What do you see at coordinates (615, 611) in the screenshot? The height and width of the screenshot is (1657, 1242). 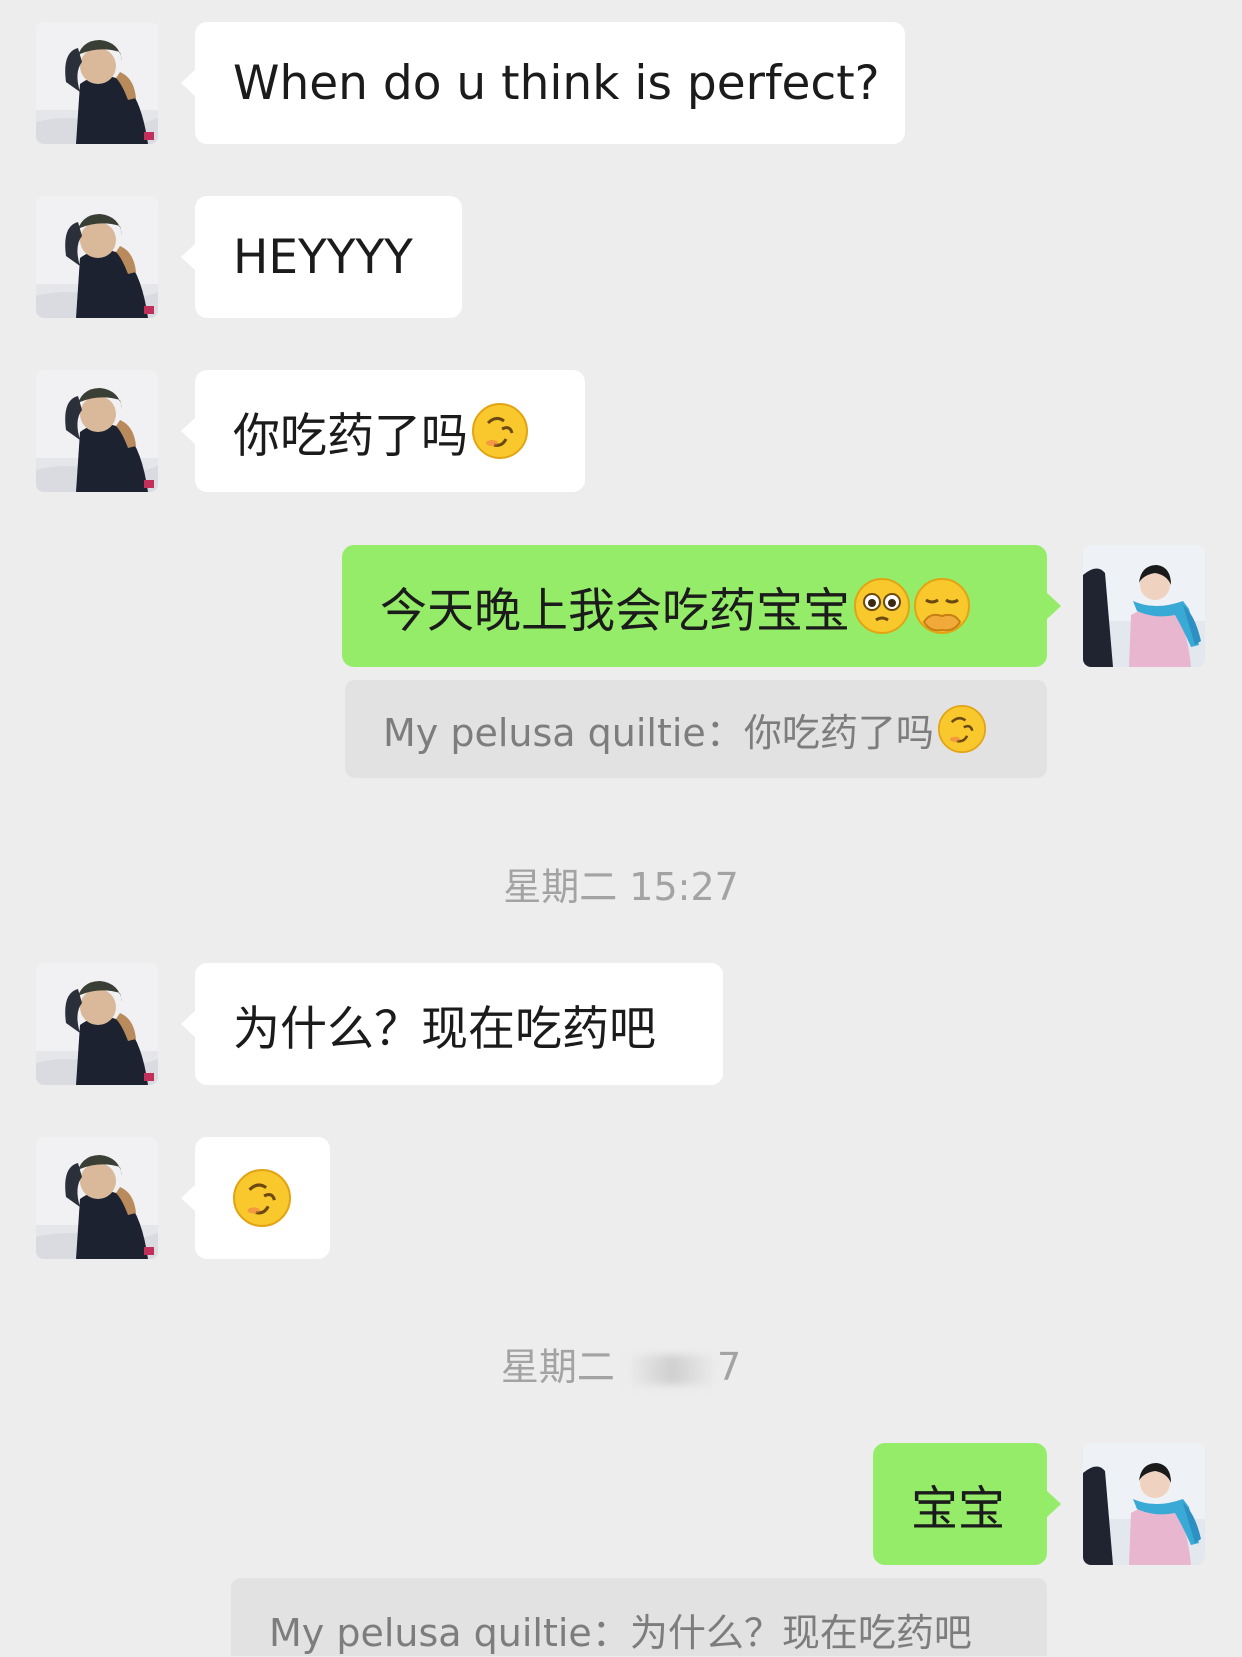 I see `message-text: 今天晚上我会吃药宝宝` at bounding box center [615, 611].